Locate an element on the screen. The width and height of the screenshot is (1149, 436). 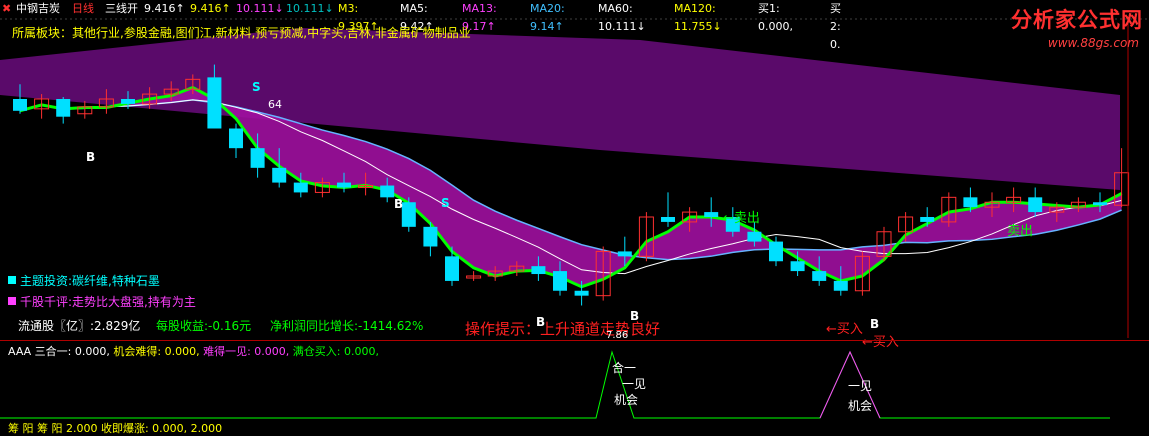
peak1-line2: 一见 is located at coordinates (634, 384).